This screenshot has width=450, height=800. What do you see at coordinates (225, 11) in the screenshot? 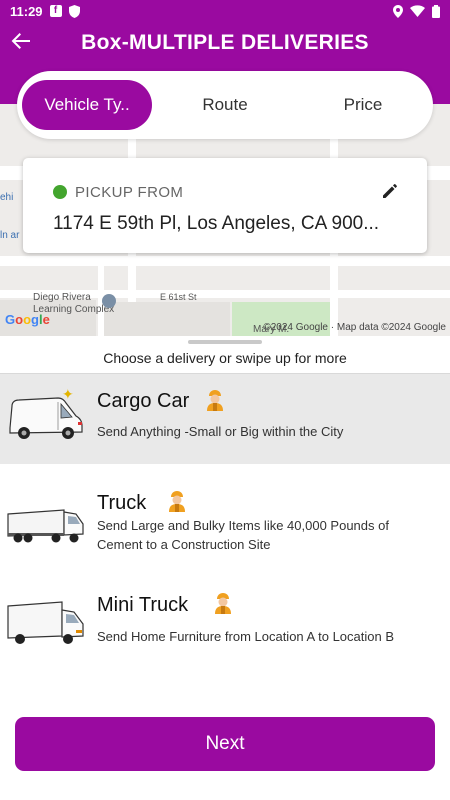
I see `status-bar: 11:29 f` at bounding box center [225, 11].